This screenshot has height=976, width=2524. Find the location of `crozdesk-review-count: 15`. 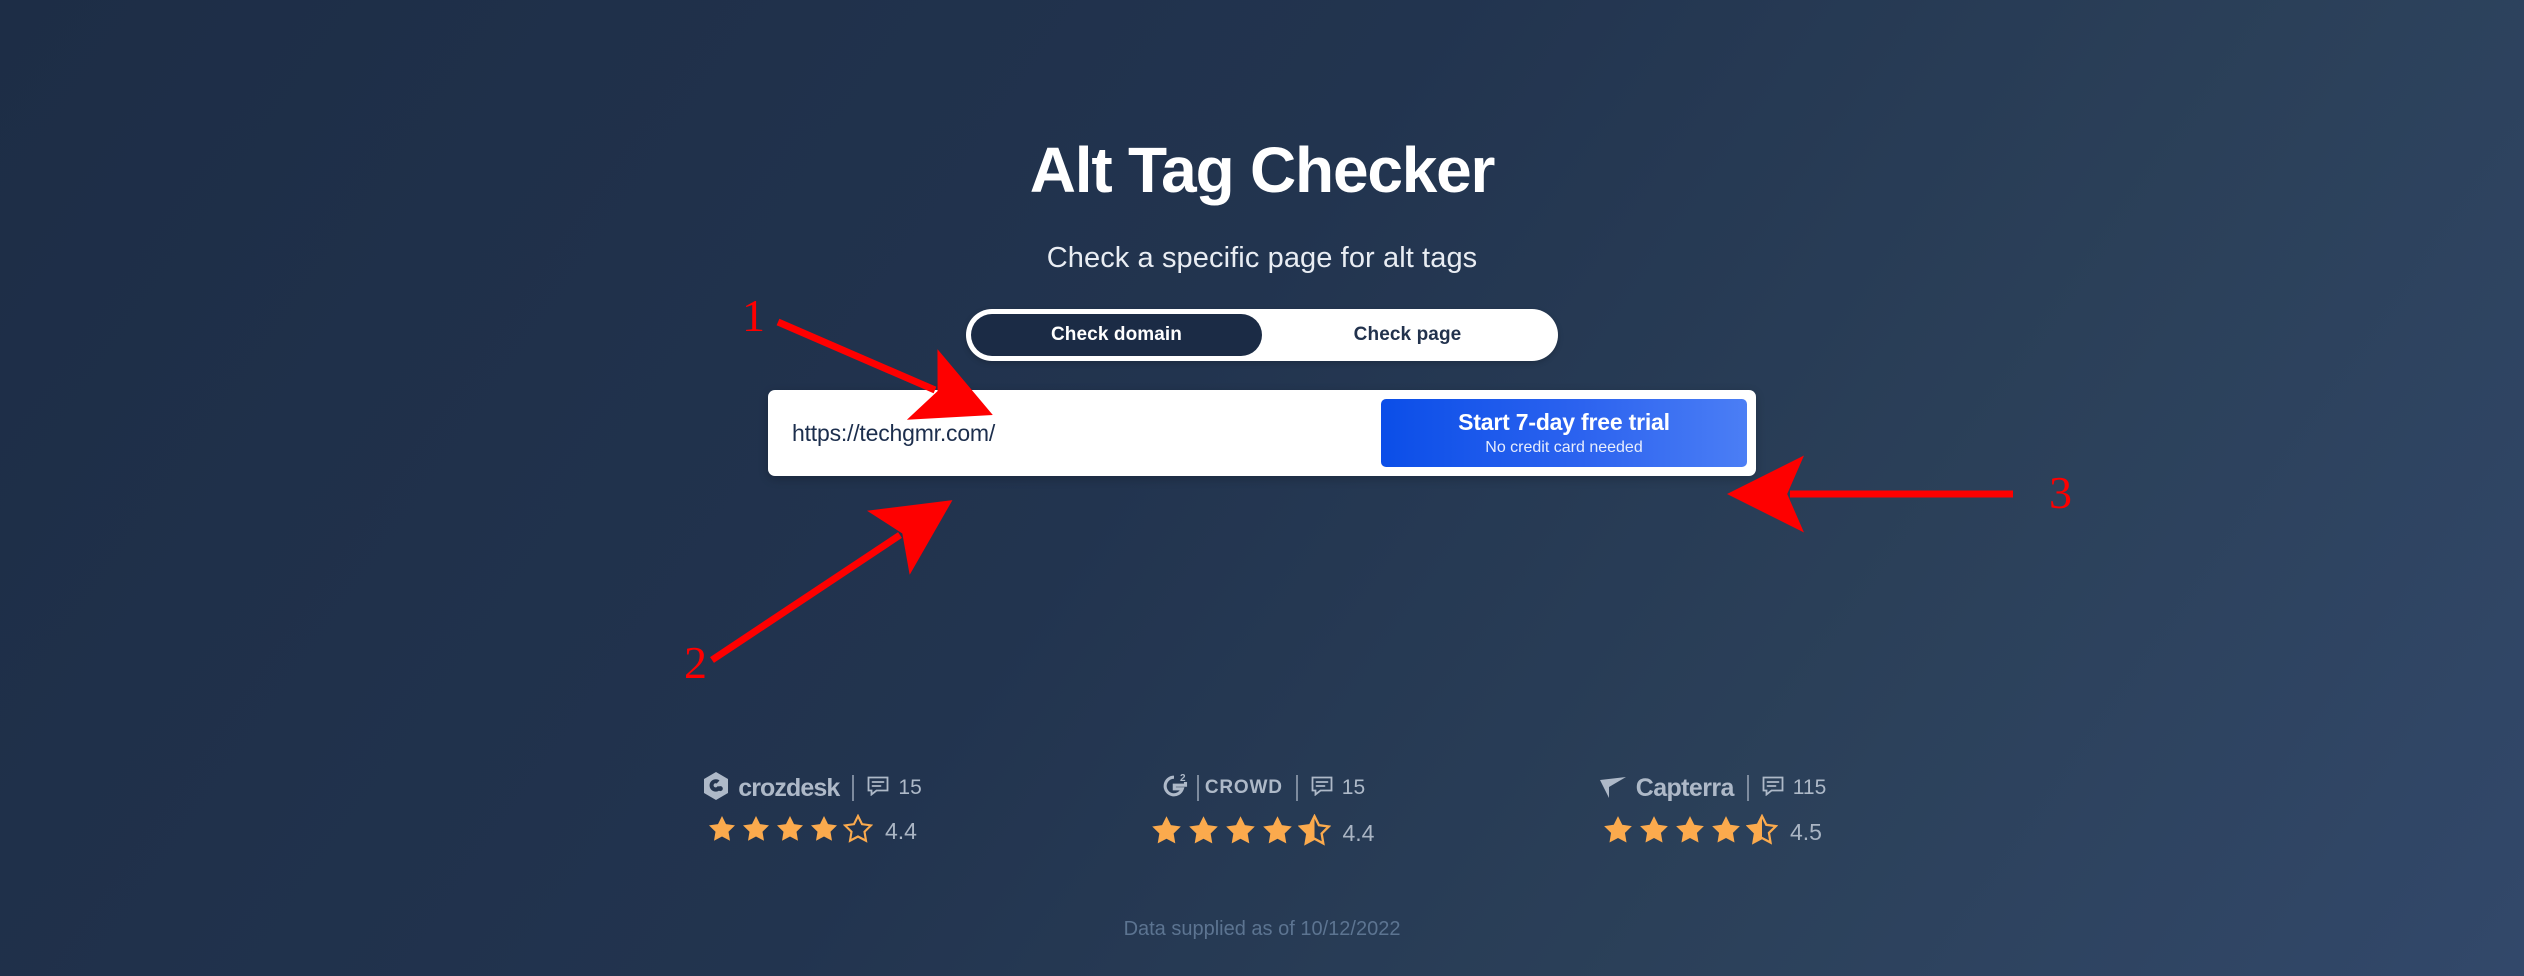

crozdesk-review-count: 15 is located at coordinates (910, 787).